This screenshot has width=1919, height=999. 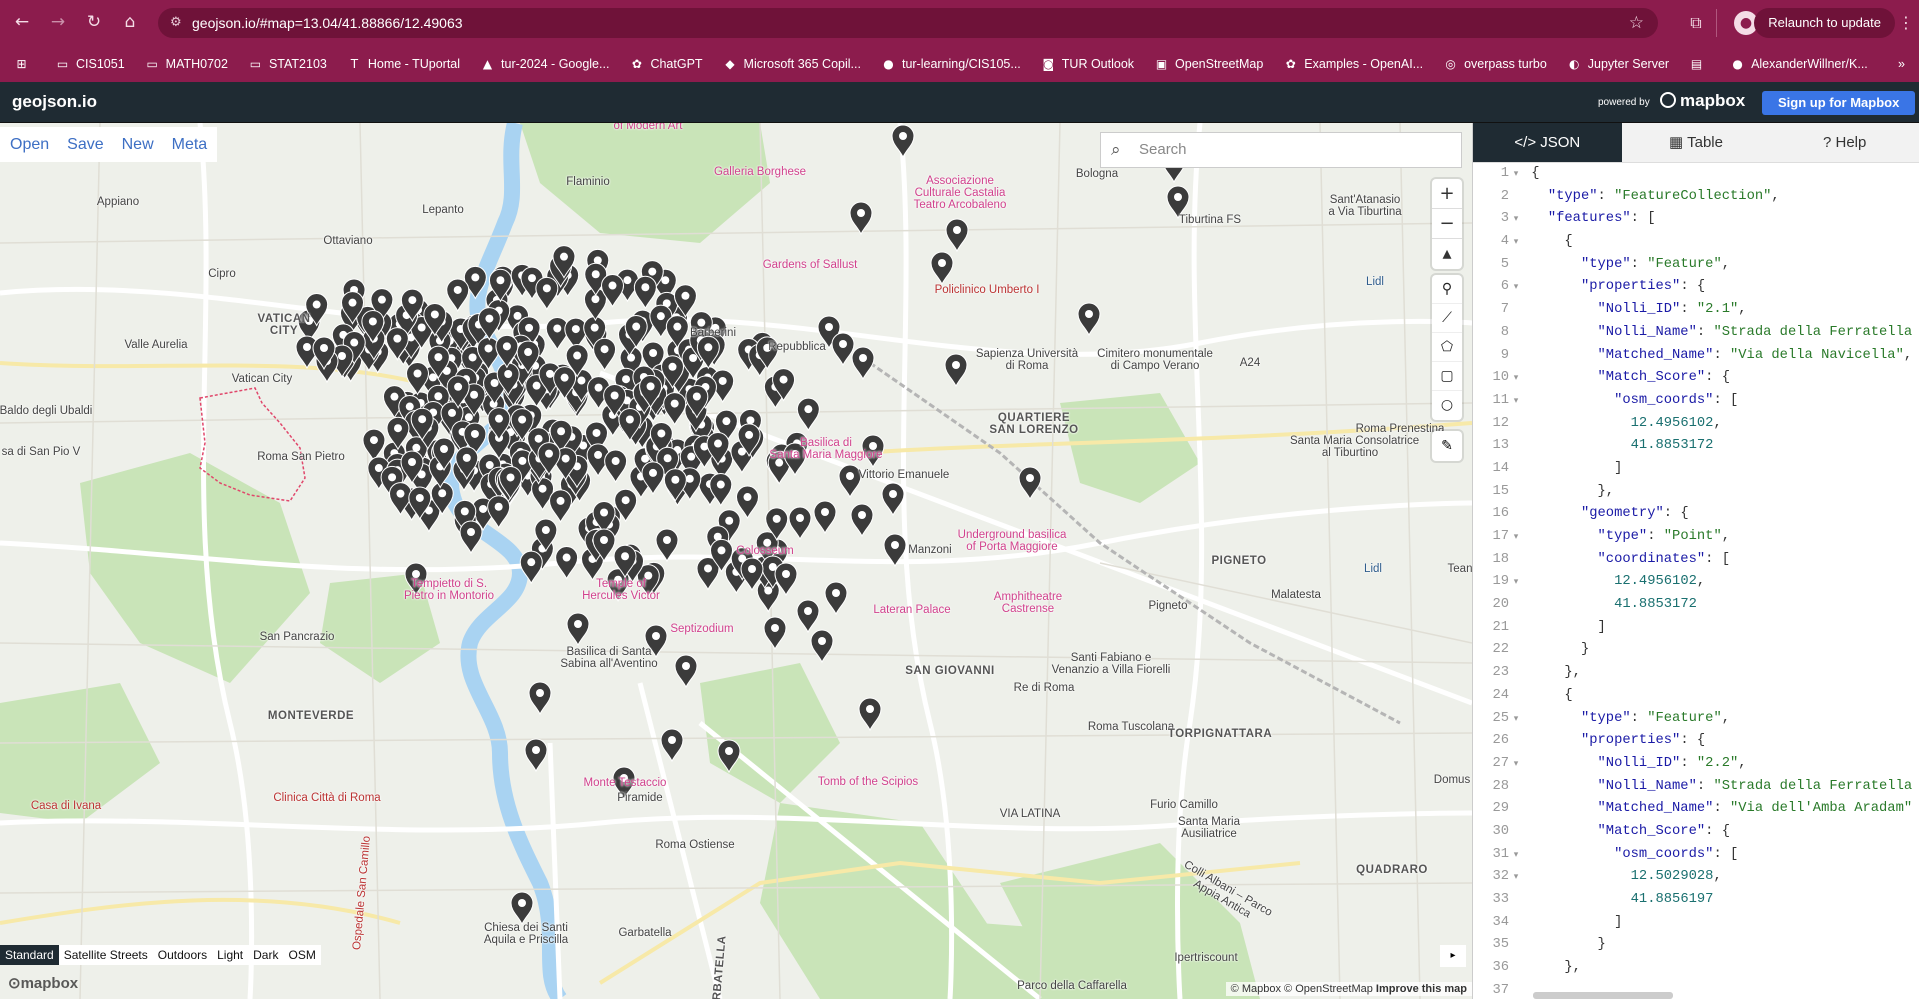 I want to click on search-input: ⌕ Search, so click(x=1281, y=150).